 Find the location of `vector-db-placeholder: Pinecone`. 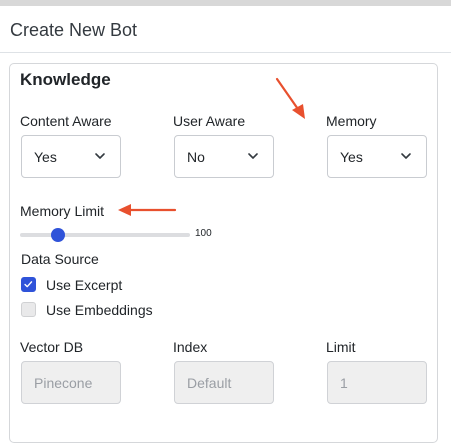

vector-db-placeholder: Pinecone is located at coordinates (63, 383).